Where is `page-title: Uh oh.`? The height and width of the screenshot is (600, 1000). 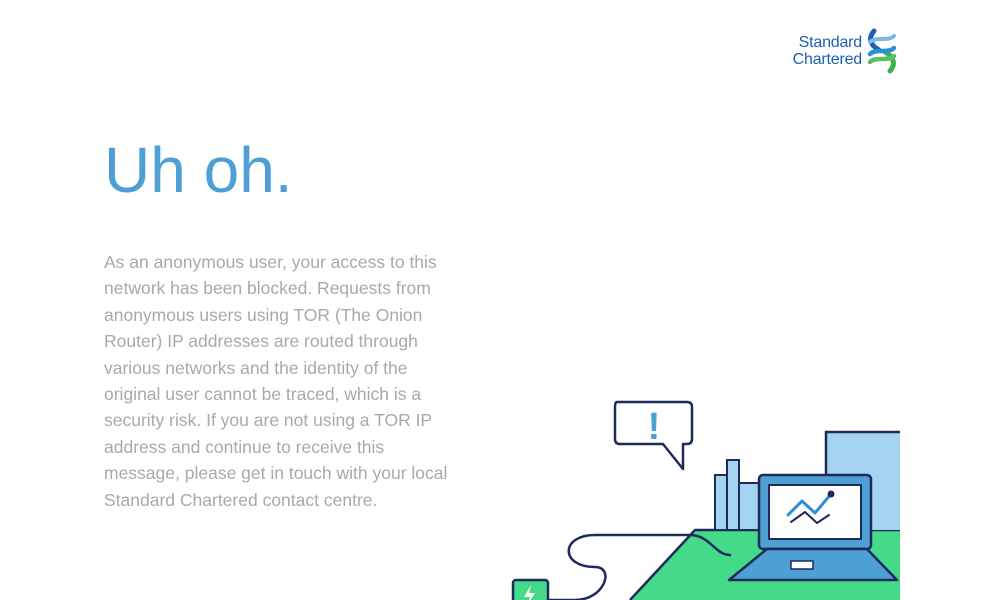 page-title: Uh oh. is located at coordinates (198, 170).